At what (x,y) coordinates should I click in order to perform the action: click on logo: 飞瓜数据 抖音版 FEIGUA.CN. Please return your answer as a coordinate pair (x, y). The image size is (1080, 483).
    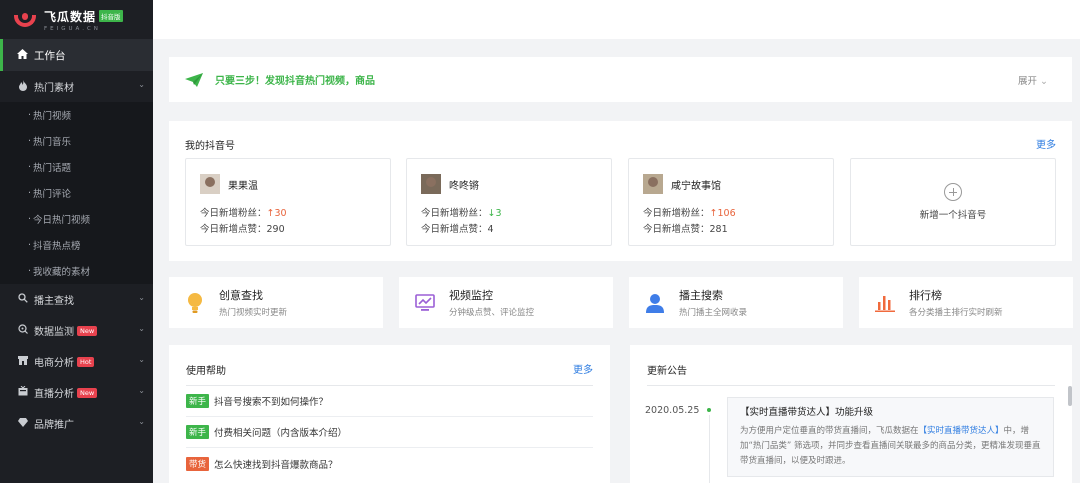
    Looking at the image, I should click on (76, 19).